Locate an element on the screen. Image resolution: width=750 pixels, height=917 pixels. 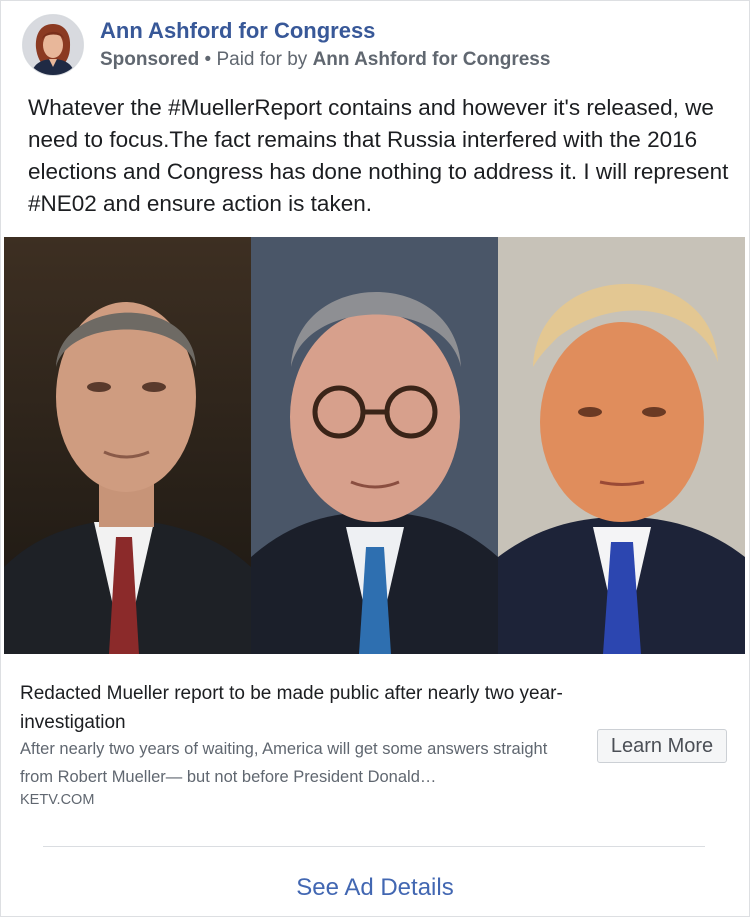
portrait-left is located at coordinates (127, 445).